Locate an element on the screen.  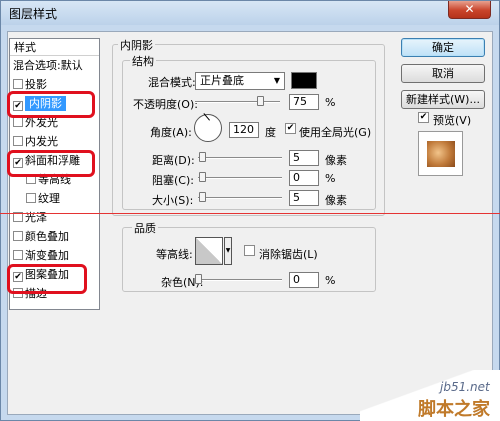
style-item: 纹理 is located at coordinates (54, 198).